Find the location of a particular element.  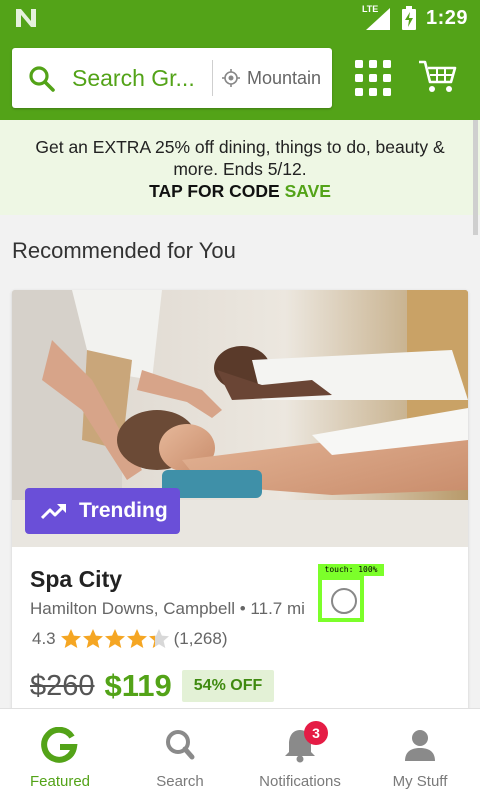

nav-label-search: Search is located at coordinates (180, 781).